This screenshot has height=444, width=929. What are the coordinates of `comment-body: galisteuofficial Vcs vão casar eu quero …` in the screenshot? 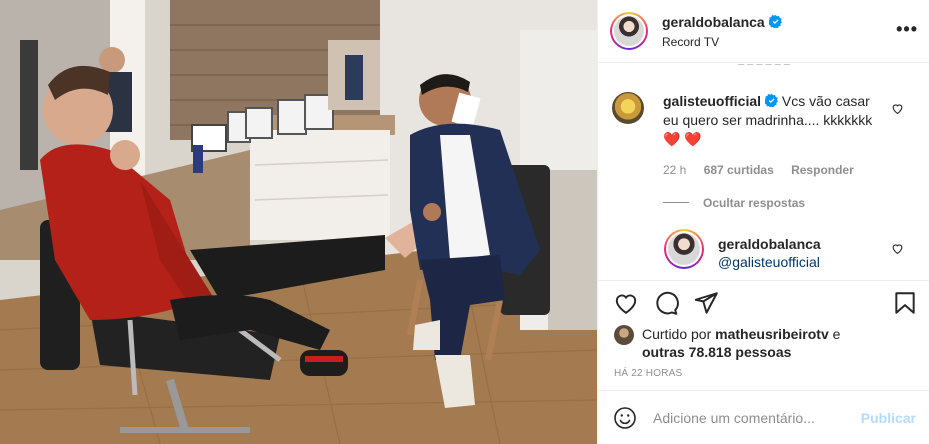 It's located at (773, 120).